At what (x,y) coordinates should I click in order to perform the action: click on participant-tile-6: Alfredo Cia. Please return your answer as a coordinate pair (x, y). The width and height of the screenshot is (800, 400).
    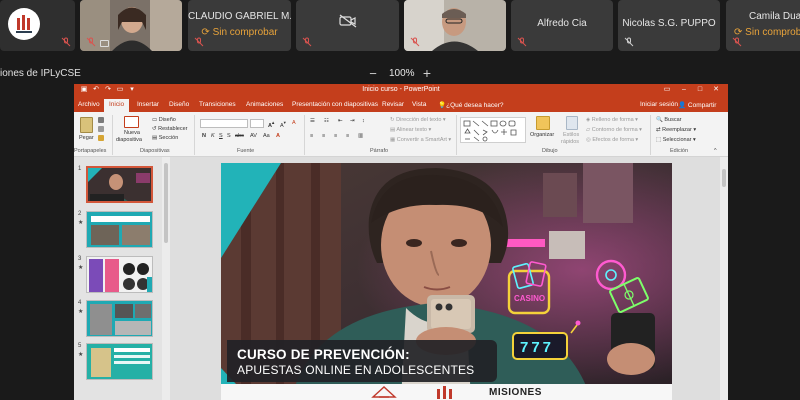
    Looking at the image, I should click on (562, 25).